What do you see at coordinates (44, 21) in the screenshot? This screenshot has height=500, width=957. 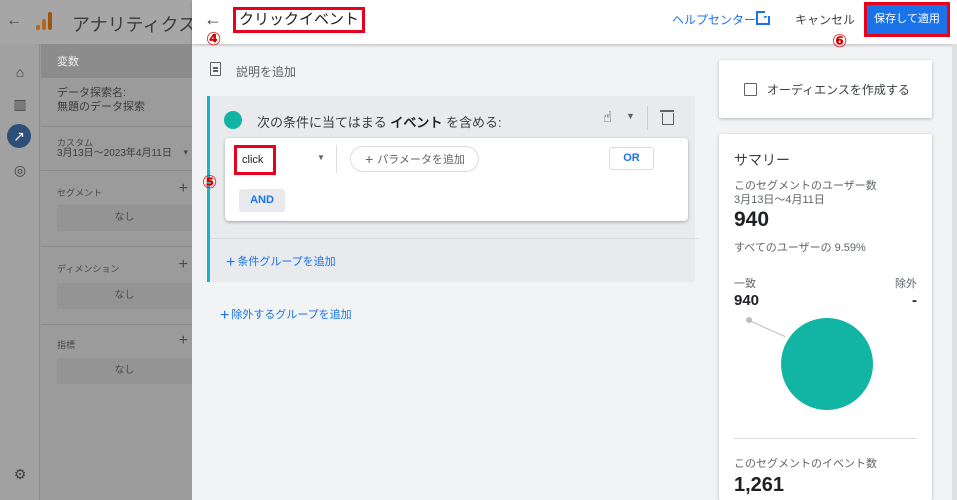 I see `analytics-logo` at bounding box center [44, 21].